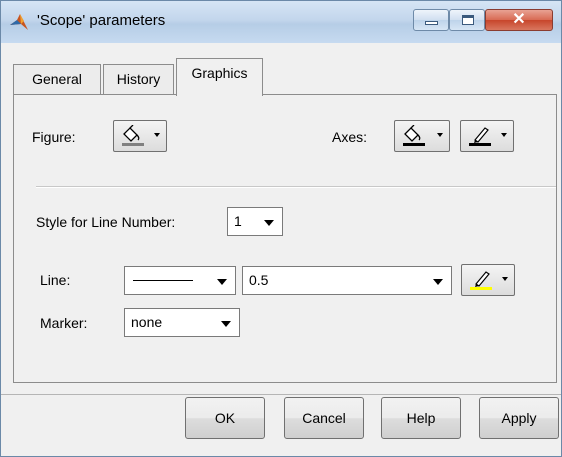  Describe the element at coordinates (106, 222) in the screenshot. I see `style-line-number-label: Style for Line Number:` at that location.